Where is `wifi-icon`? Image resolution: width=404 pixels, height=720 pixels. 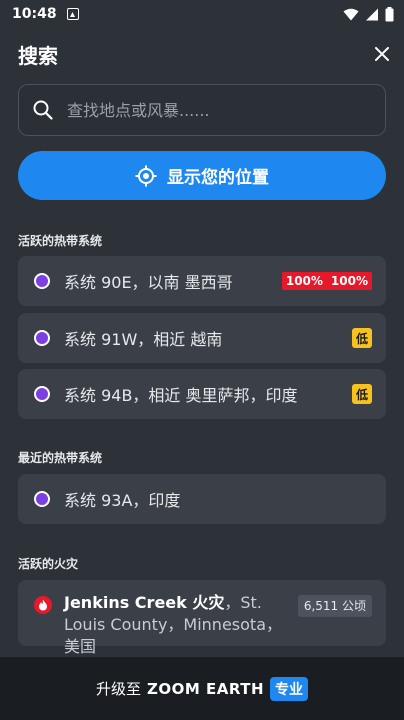 wifi-icon is located at coordinates (351, 14).